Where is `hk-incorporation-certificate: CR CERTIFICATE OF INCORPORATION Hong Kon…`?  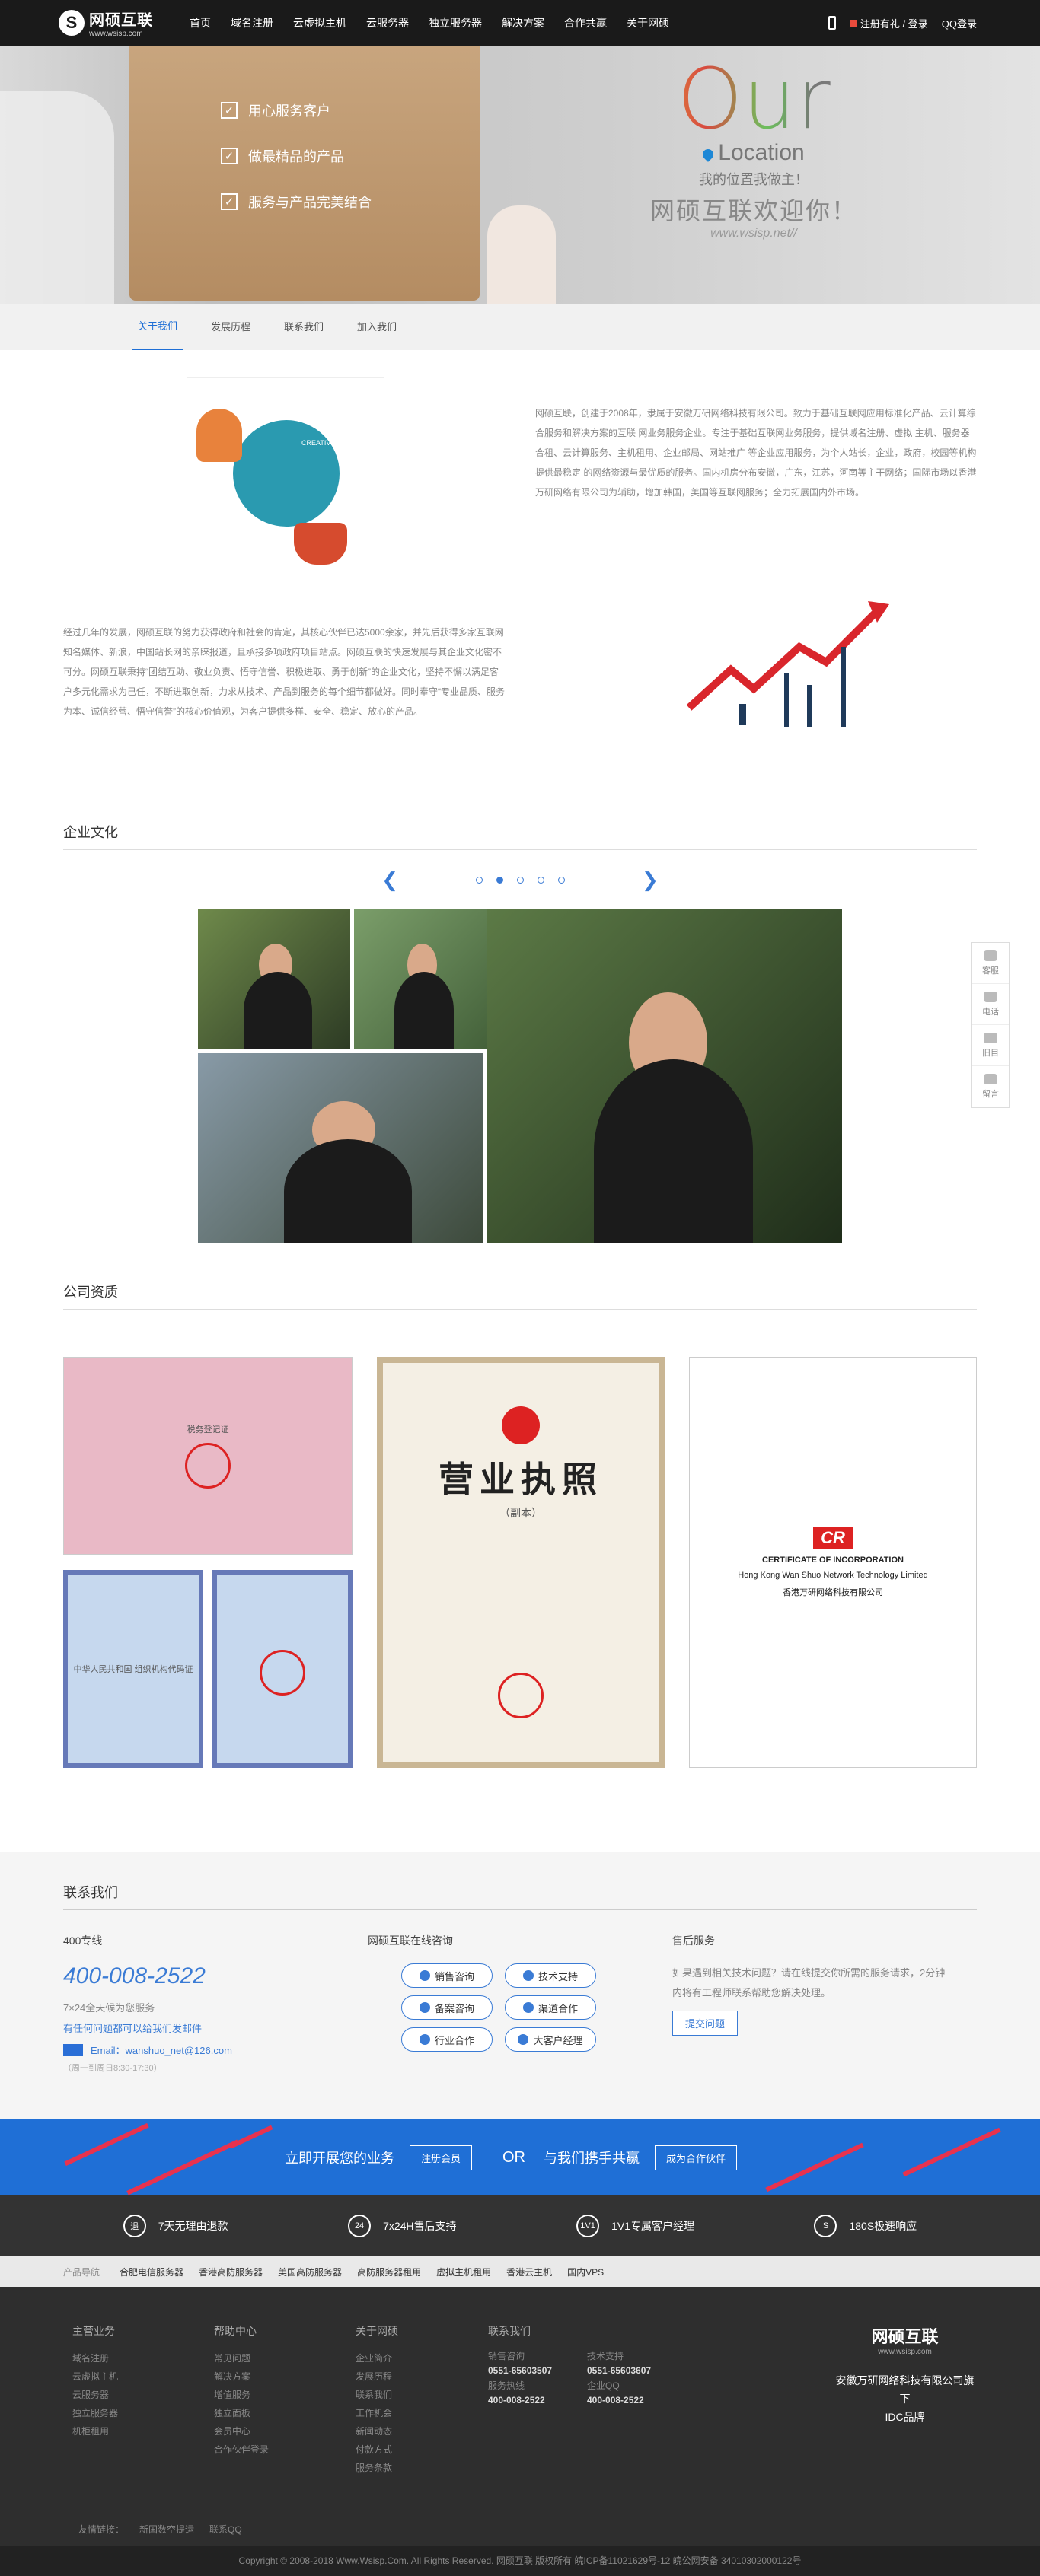 hk-incorporation-certificate: CR CERTIFICATE OF INCORPORATION Hong Kon… is located at coordinates (833, 1562).